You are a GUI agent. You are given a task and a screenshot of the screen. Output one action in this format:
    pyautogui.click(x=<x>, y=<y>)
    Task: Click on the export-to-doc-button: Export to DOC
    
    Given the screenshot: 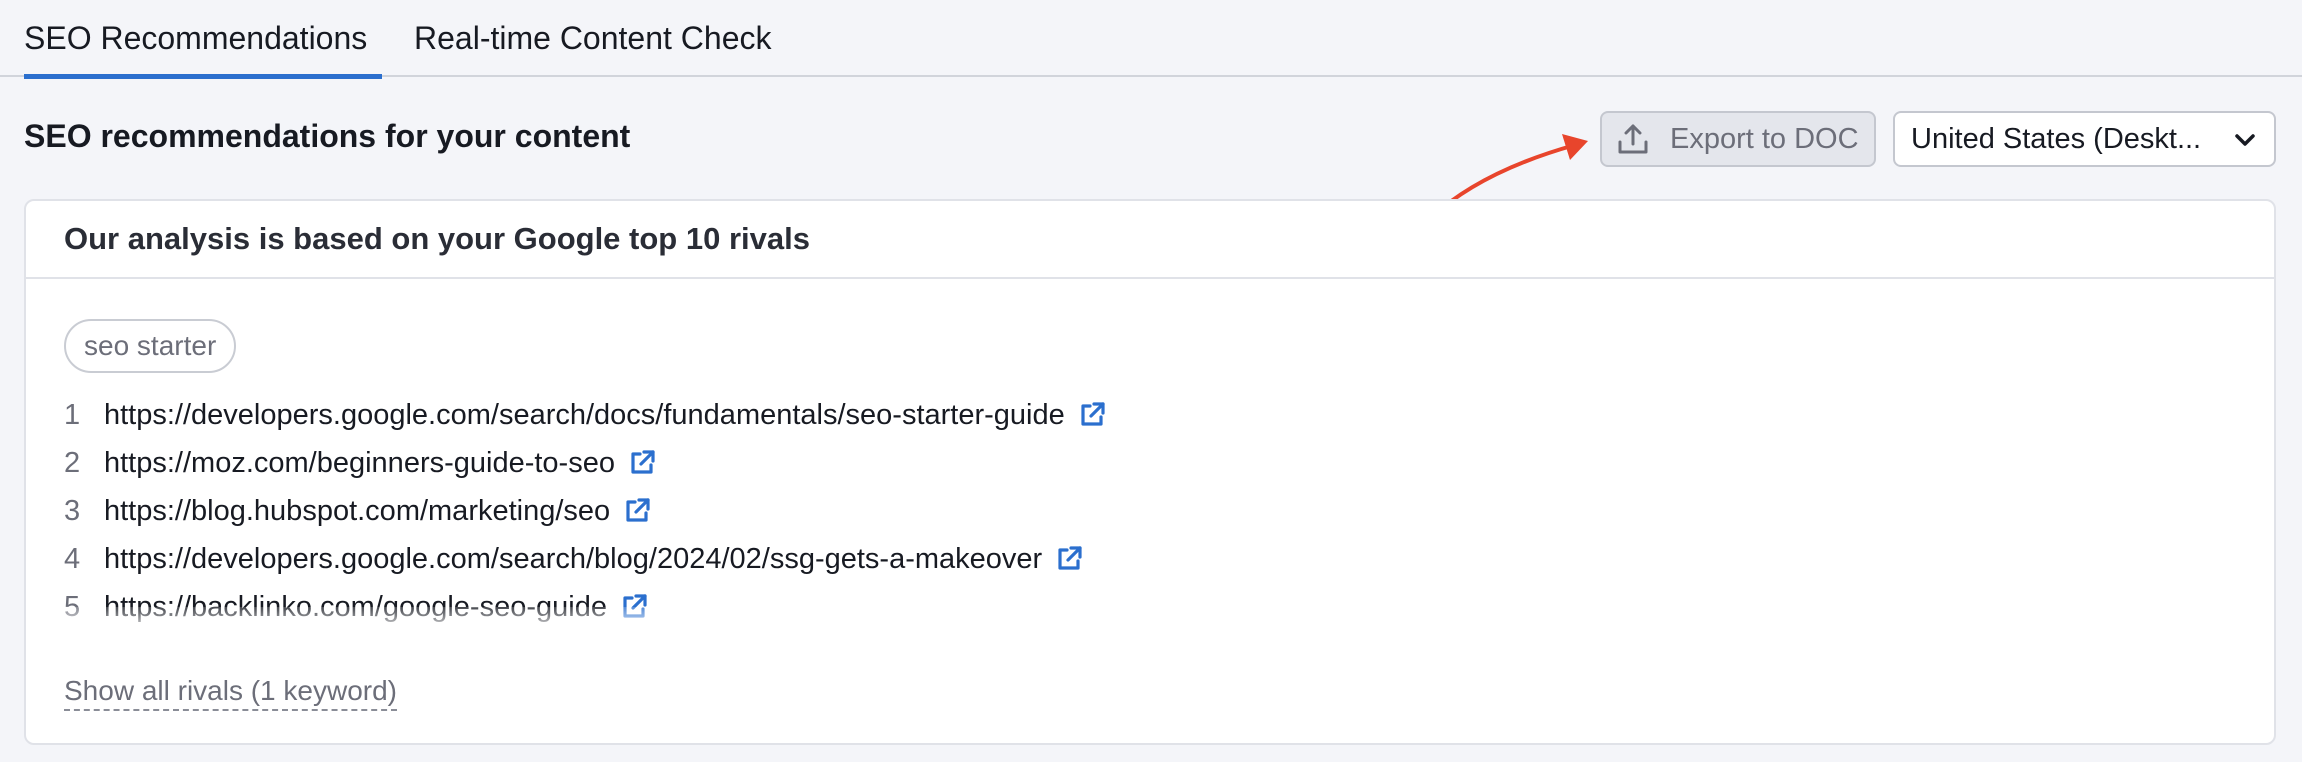 What is the action you would take?
    pyautogui.click(x=1738, y=139)
    